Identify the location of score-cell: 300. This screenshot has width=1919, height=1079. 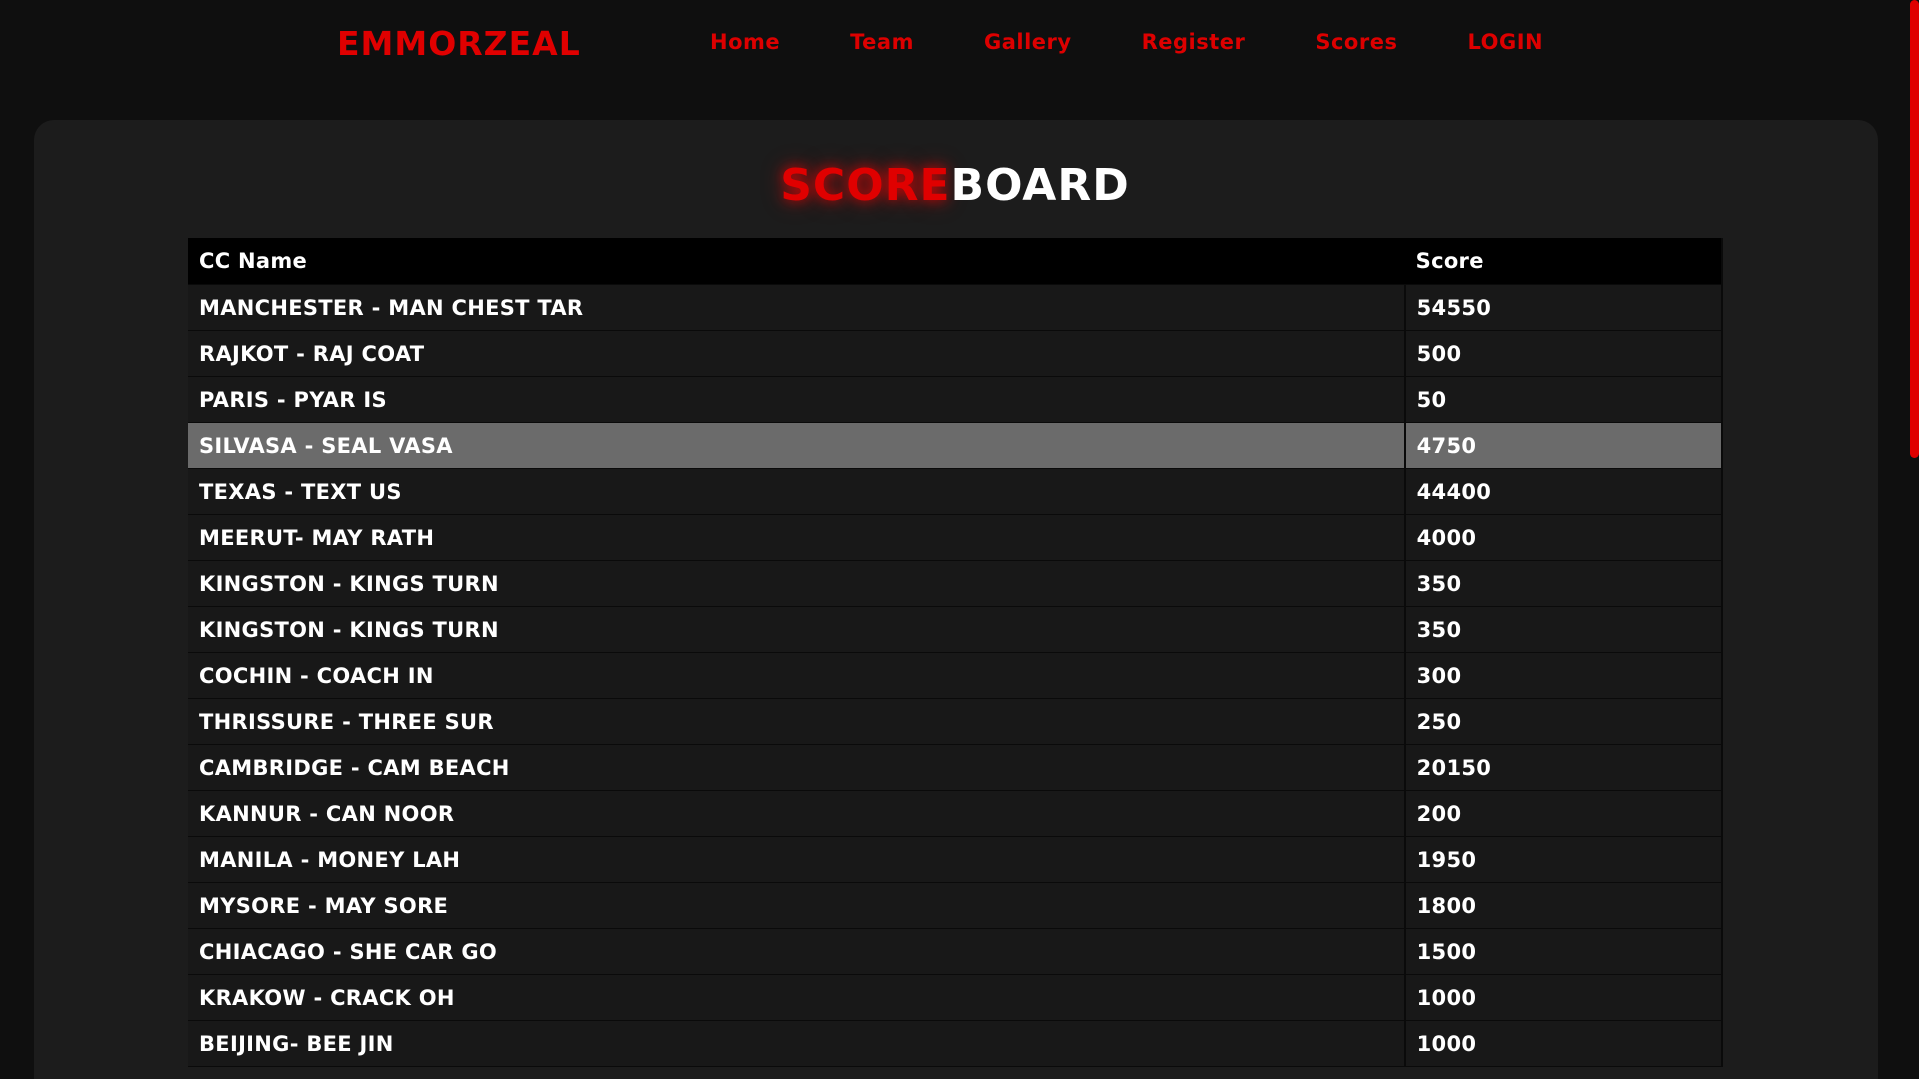
(1564, 675).